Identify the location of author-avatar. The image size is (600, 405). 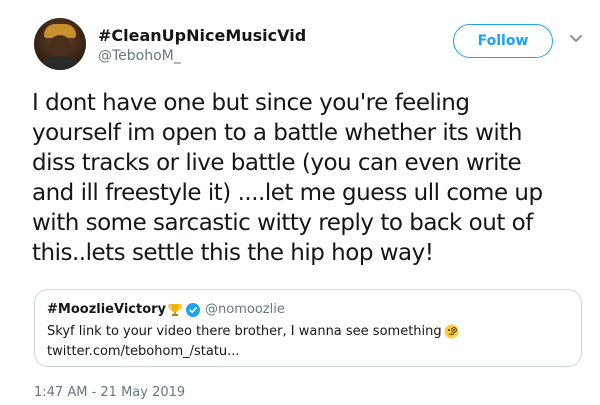
(60, 44).